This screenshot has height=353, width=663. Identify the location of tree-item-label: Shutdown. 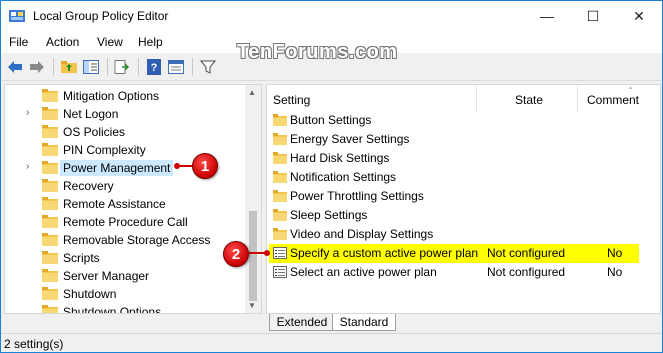
(90, 294).